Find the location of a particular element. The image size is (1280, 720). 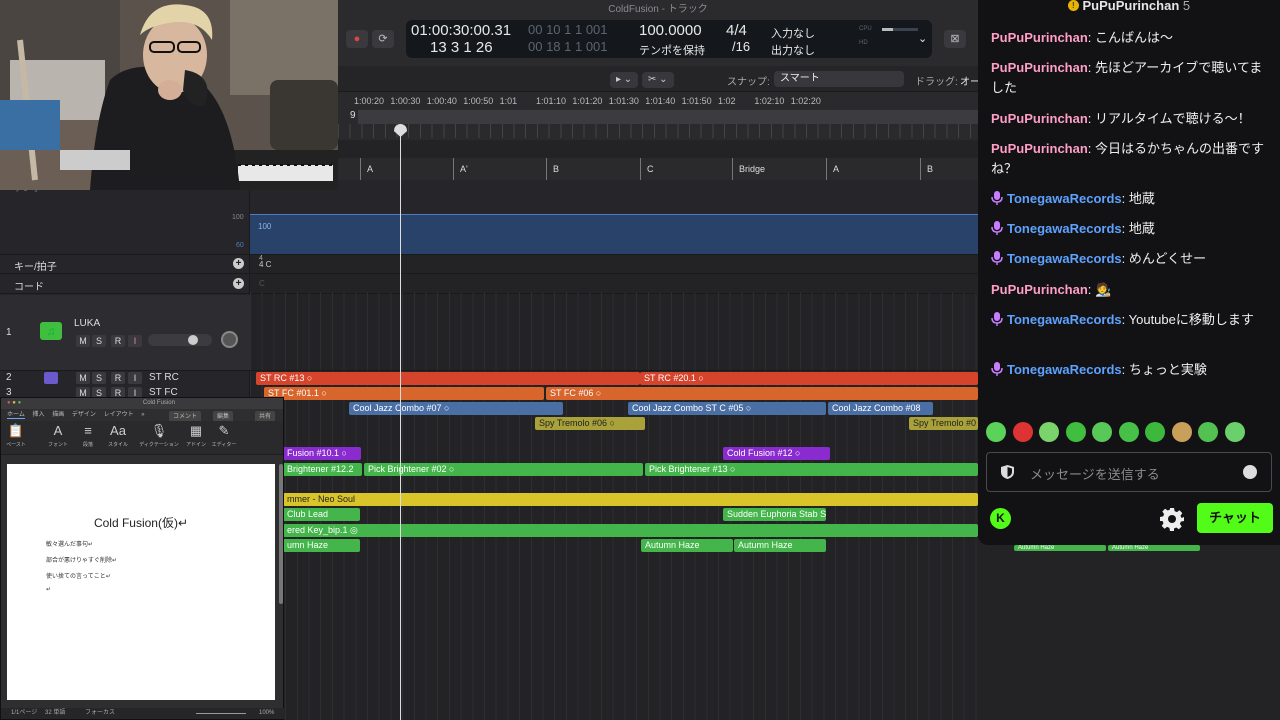

region: Brightener #12.2 is located at coordinates (322, 469).